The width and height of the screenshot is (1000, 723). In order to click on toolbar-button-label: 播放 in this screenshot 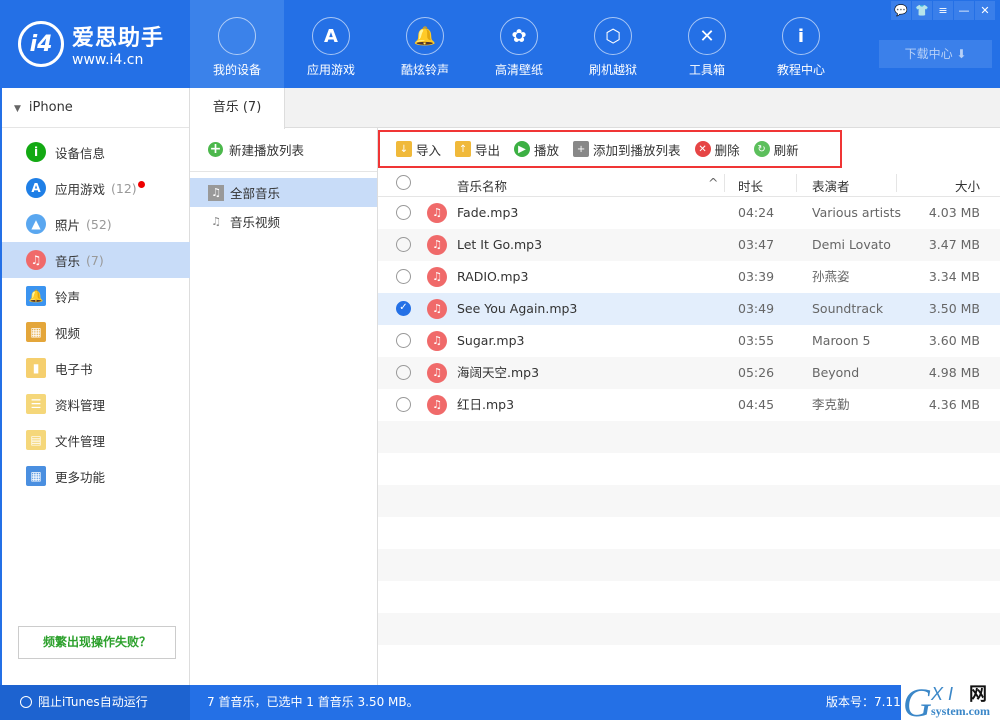, I will do `click(547, 150)`.